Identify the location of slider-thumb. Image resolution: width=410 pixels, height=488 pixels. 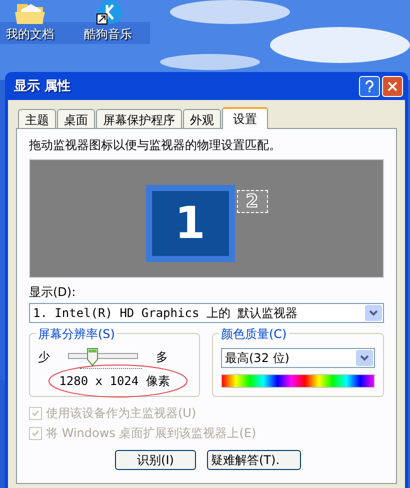
(92, 357).